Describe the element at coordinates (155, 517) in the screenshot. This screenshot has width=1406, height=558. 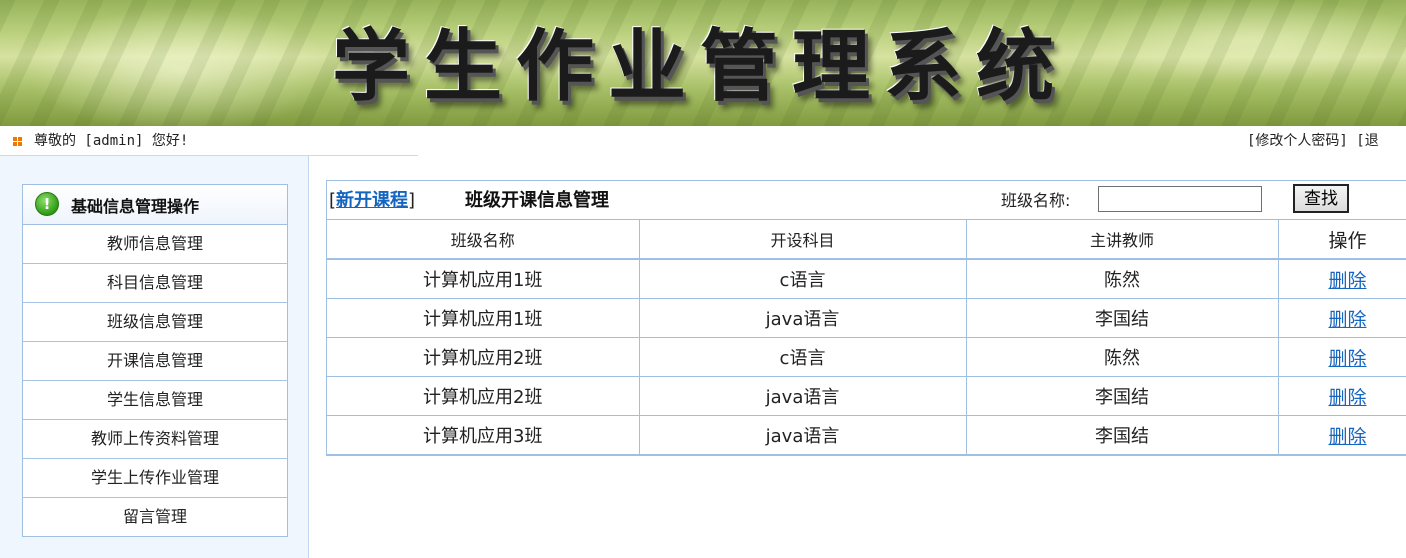
I see `sidebar-item-messages: 留言管理` at that location.